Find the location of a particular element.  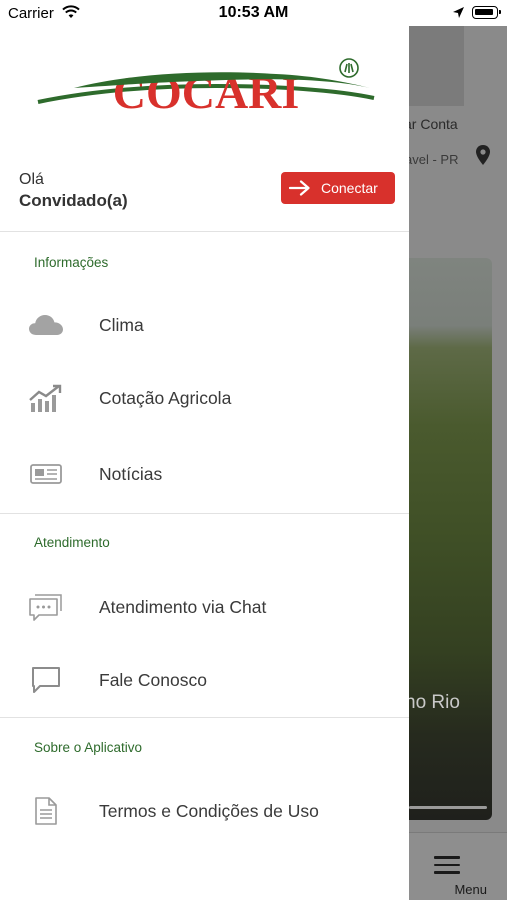

background-news-photo: no Rio is located at coordinates (450, 539).